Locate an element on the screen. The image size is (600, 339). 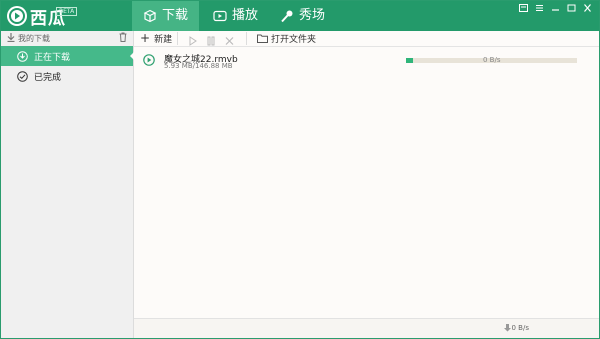
app-logo-icon is located at coordinates (17, 16).